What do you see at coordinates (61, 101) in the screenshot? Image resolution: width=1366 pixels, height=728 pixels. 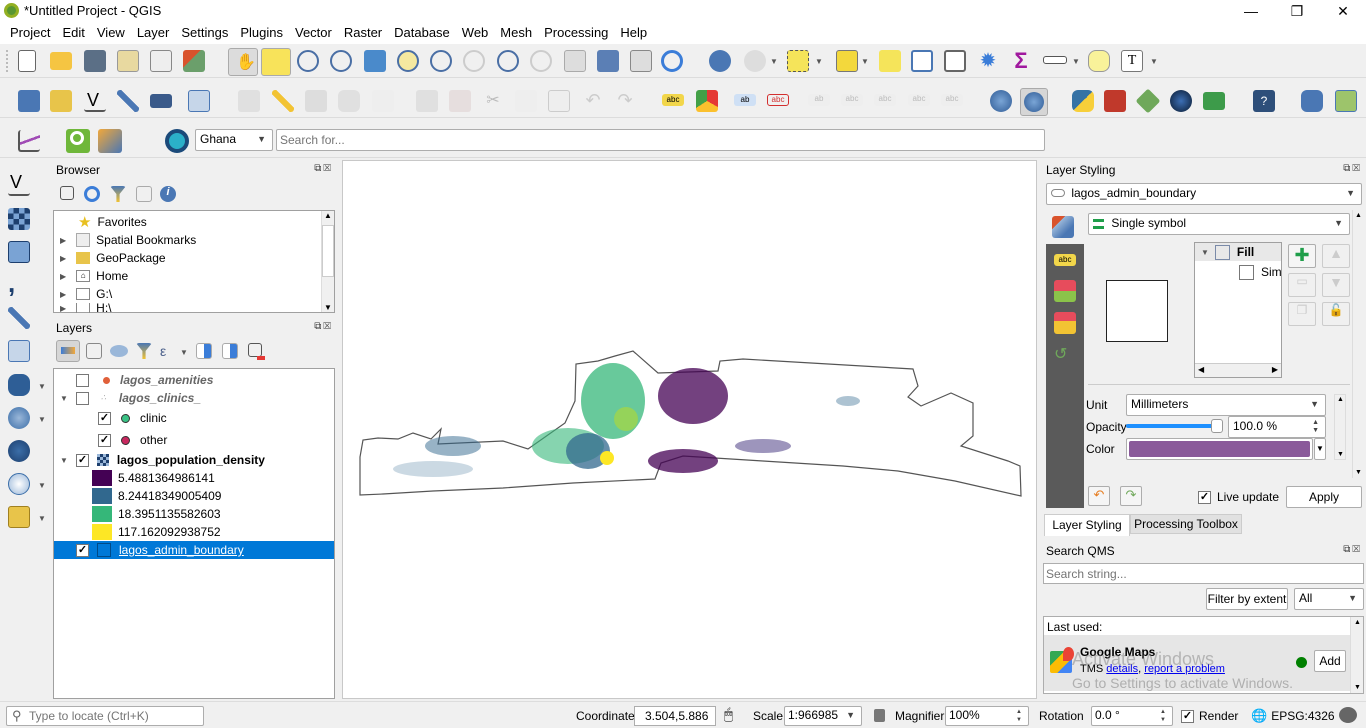 I see `new-geopackage-layer-icon` at bounding box center [61, 101].